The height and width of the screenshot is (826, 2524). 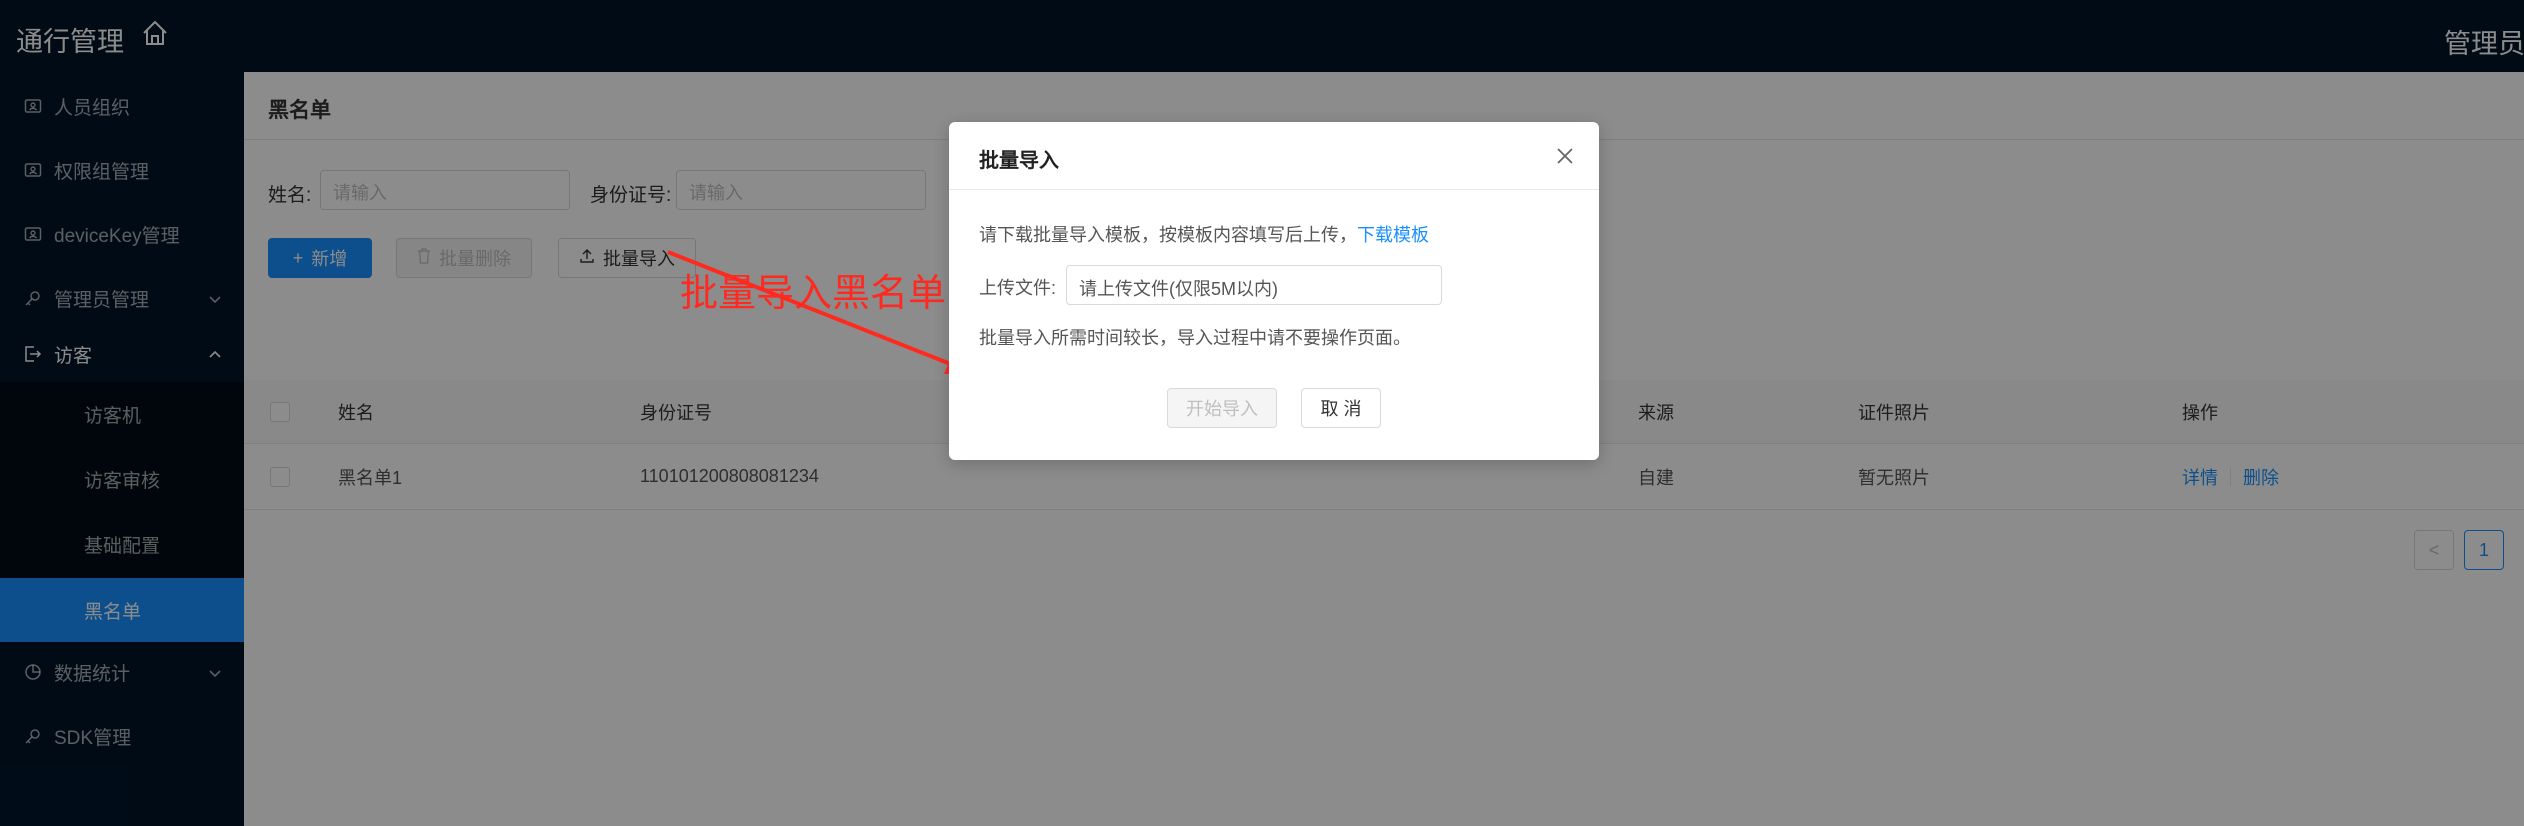 I want to click on upload-file-input: 请上传文件(仅限5M以内), so click(x=1254, y=285).